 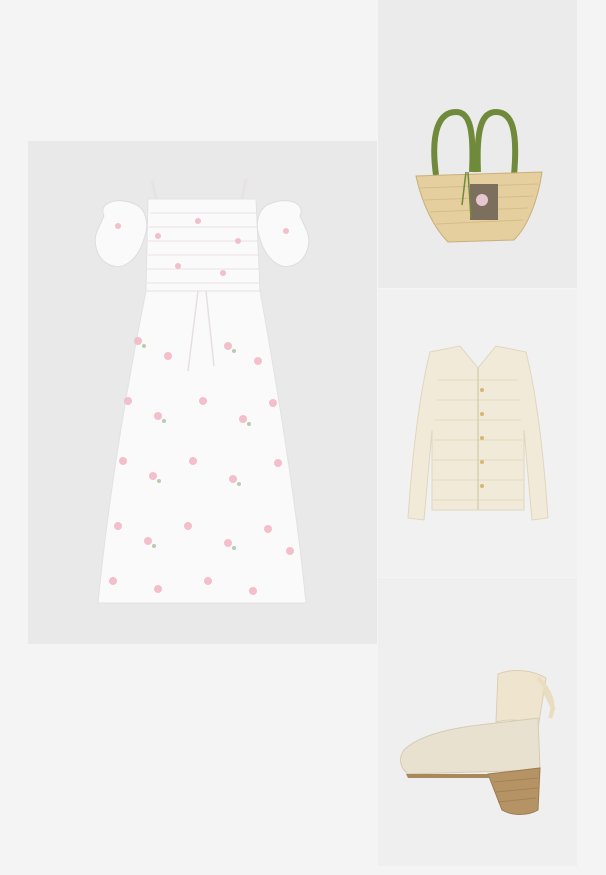 I want to click on shoe-product-image, so click(x=477, y=722).